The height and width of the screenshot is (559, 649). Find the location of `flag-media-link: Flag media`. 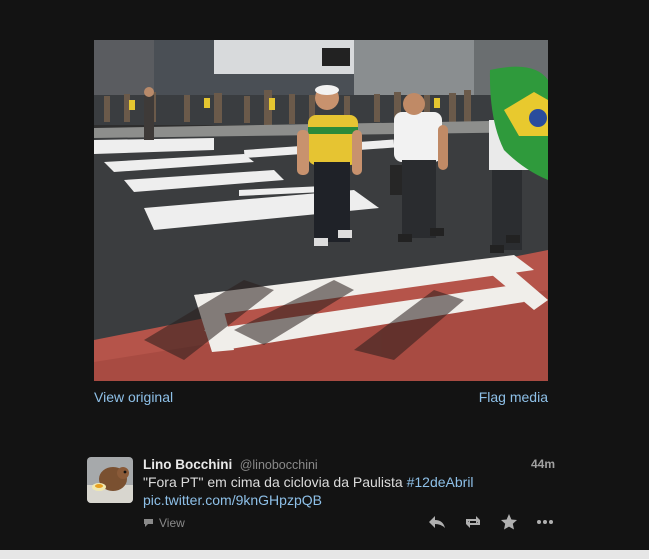

flag-media-link: Flag media is located at coordinates (513, 397).